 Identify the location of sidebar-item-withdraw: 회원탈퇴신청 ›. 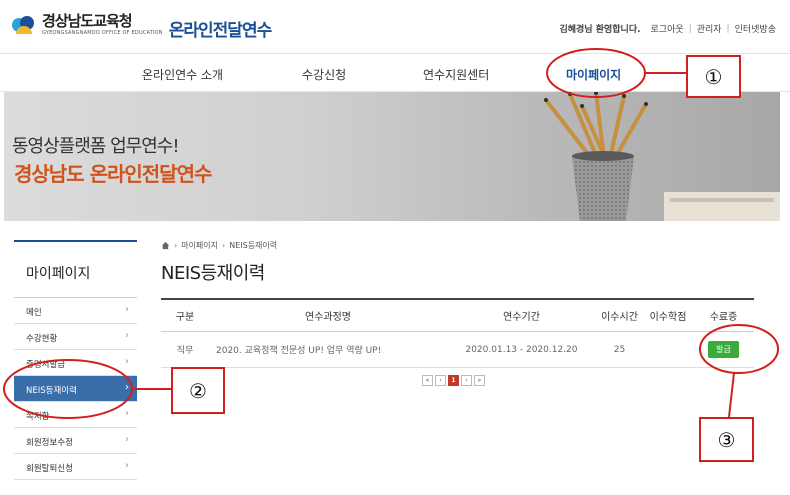
(75, 467).